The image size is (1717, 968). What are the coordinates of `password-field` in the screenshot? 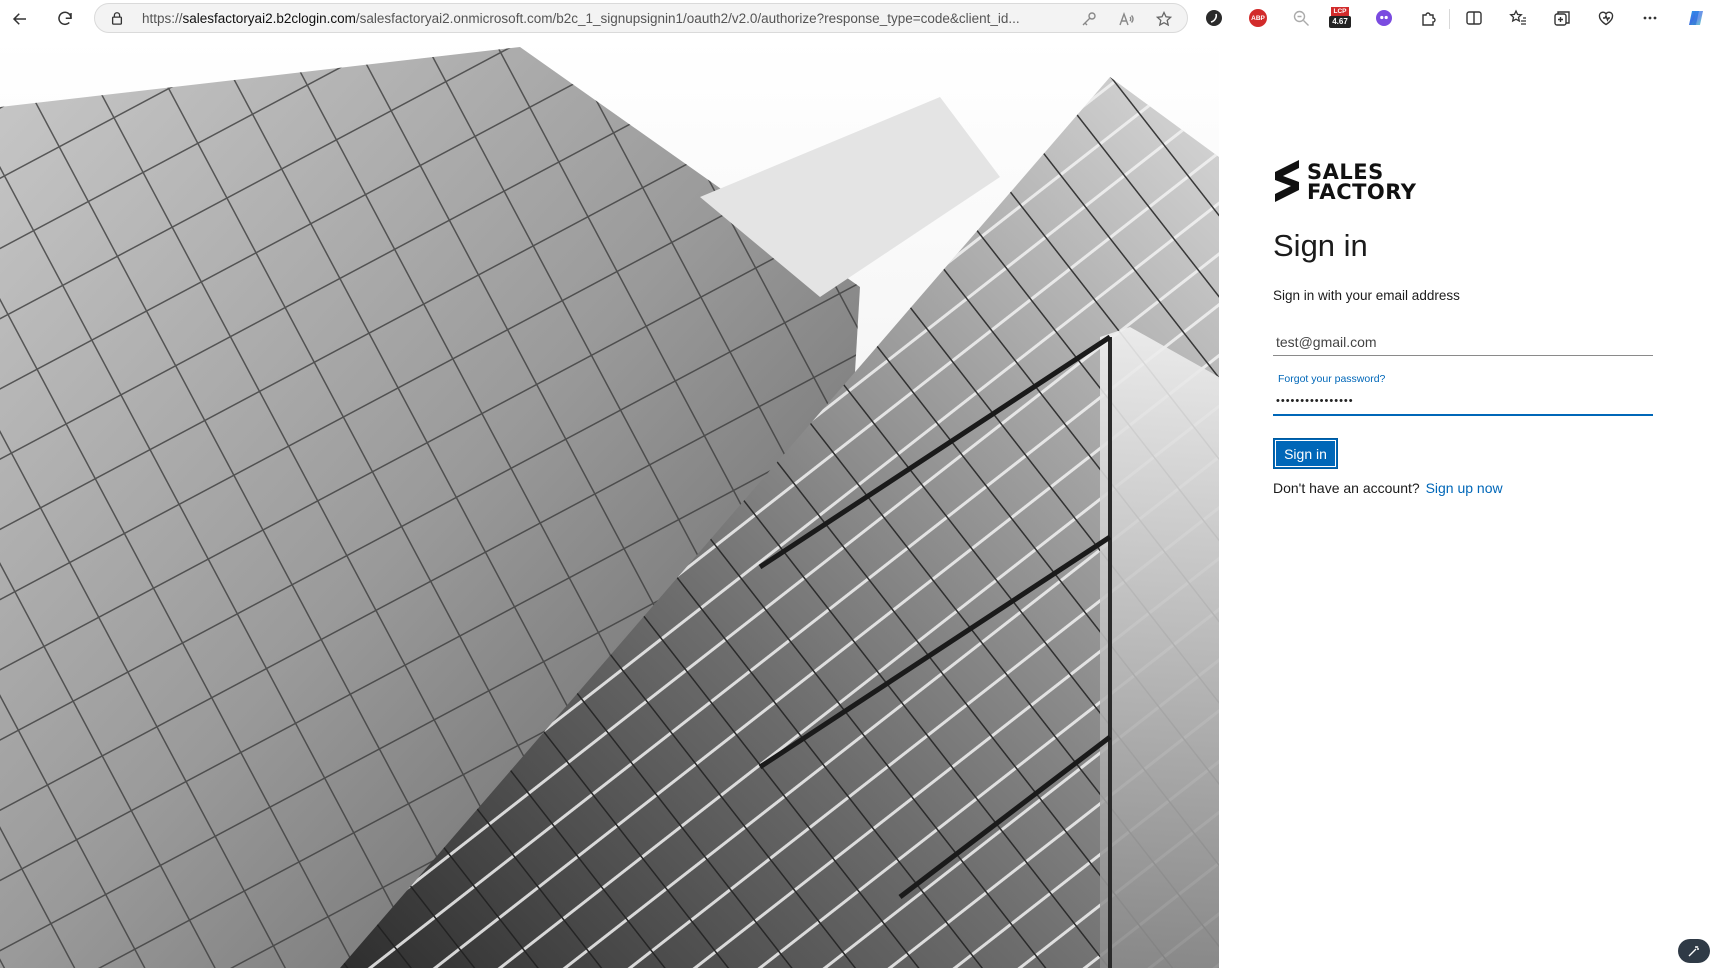 It's located at (1463, 402).